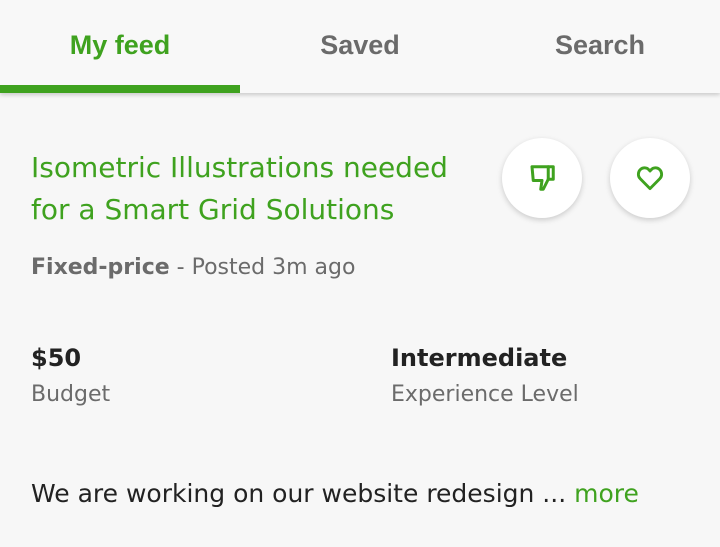  What do you see at coordinates (239, 167) in the screenshot?
I see `job-title-line: Isometric Illustrations needed` at bounding box center [239, 167].